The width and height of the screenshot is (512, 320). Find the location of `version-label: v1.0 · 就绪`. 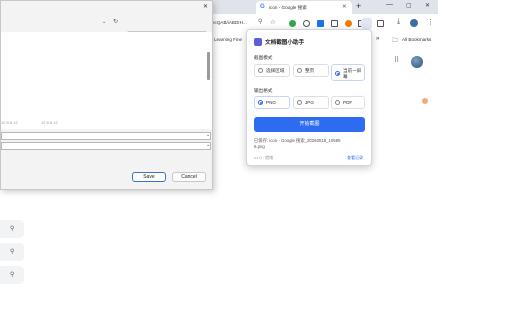

version-label: v1.0 · 就绪 is located at coordinates (264, 157).